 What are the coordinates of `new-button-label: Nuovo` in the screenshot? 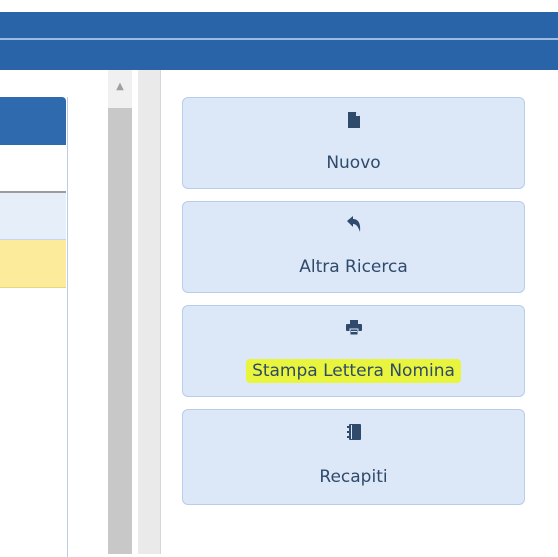 It's located at (353, 163).